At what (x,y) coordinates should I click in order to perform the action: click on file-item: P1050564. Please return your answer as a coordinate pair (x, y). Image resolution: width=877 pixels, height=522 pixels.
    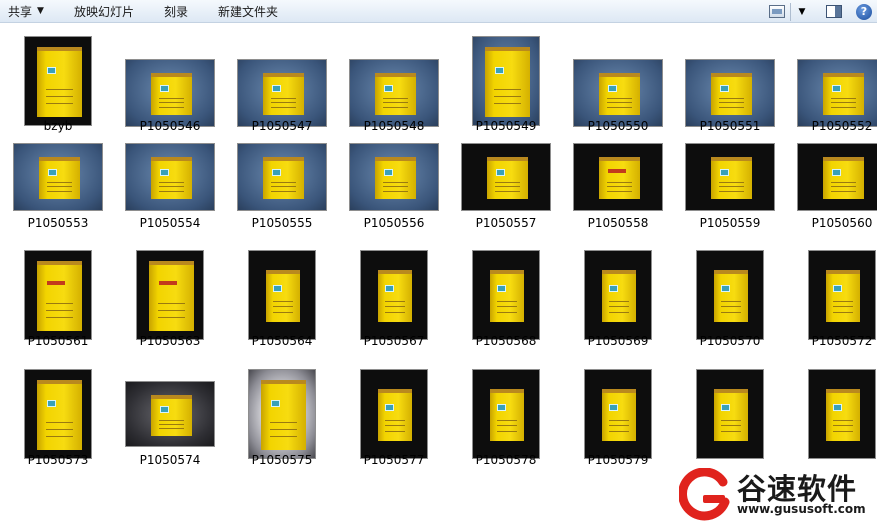
    Looking at the image, I should click on (282, 297).